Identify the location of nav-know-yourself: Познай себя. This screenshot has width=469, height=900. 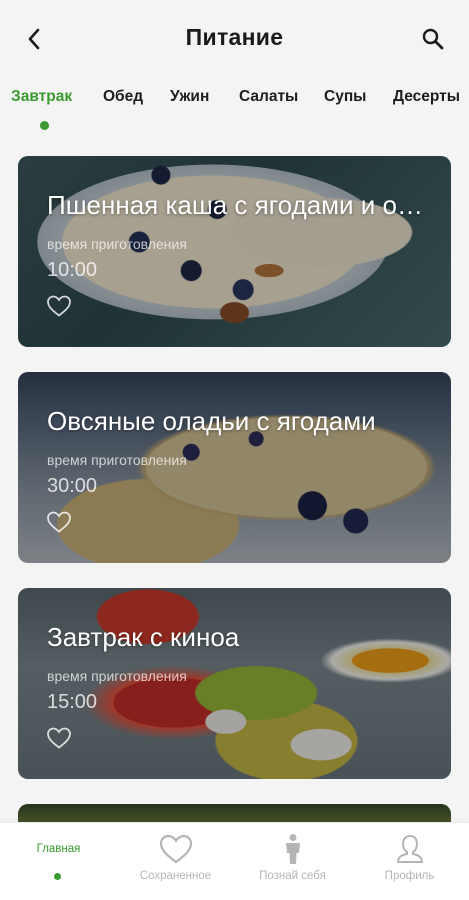
(292, 861).